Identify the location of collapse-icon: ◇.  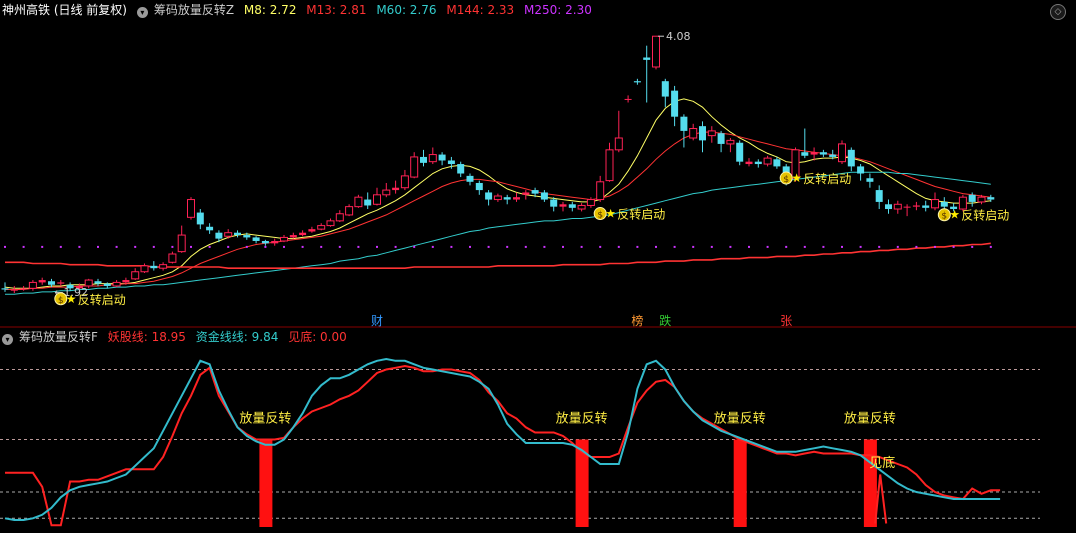
(1058, 12).